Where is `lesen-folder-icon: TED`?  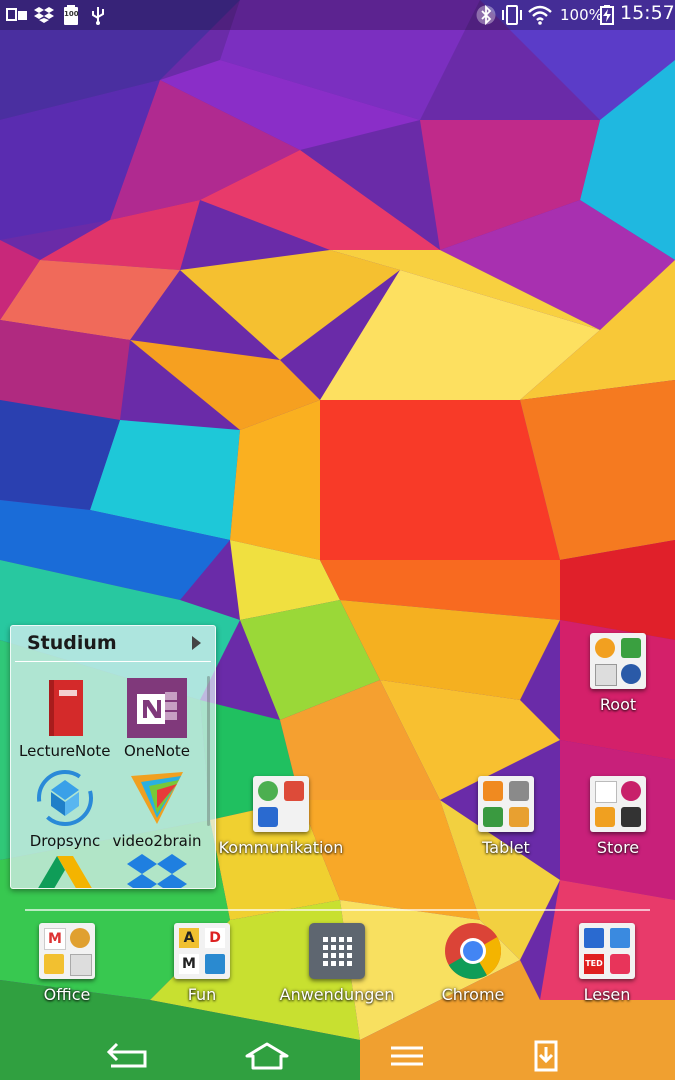
lesen-folder-icon: TED is located at coordinates (607, 951).